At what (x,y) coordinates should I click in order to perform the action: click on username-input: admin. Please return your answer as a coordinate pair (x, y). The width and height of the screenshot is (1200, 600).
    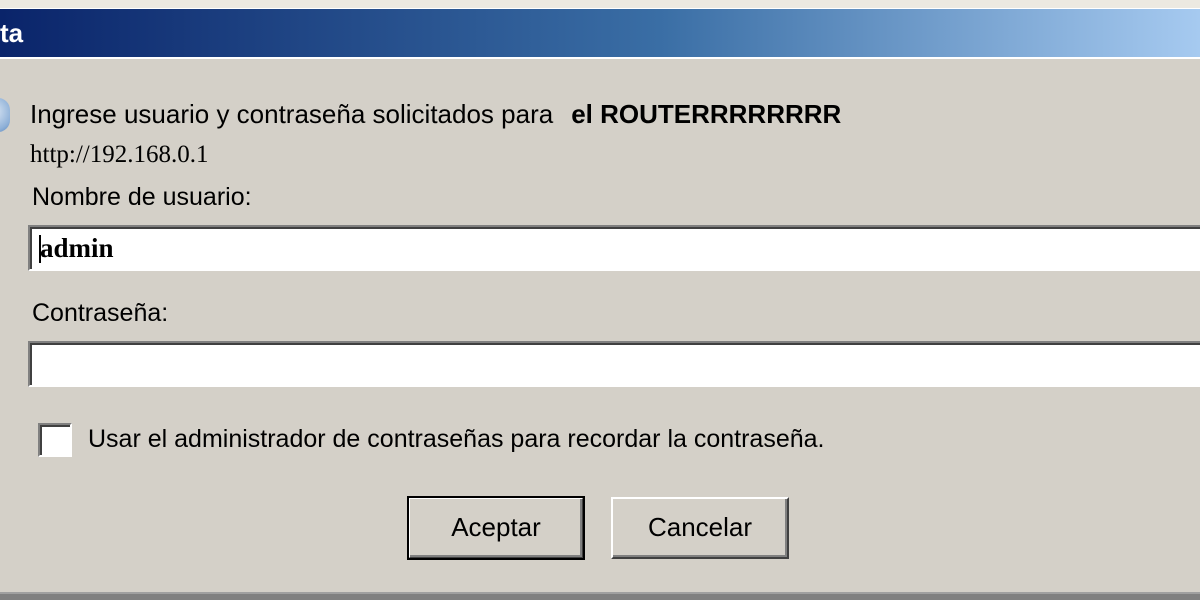
    Looking at the image, I should click on (614, 248).